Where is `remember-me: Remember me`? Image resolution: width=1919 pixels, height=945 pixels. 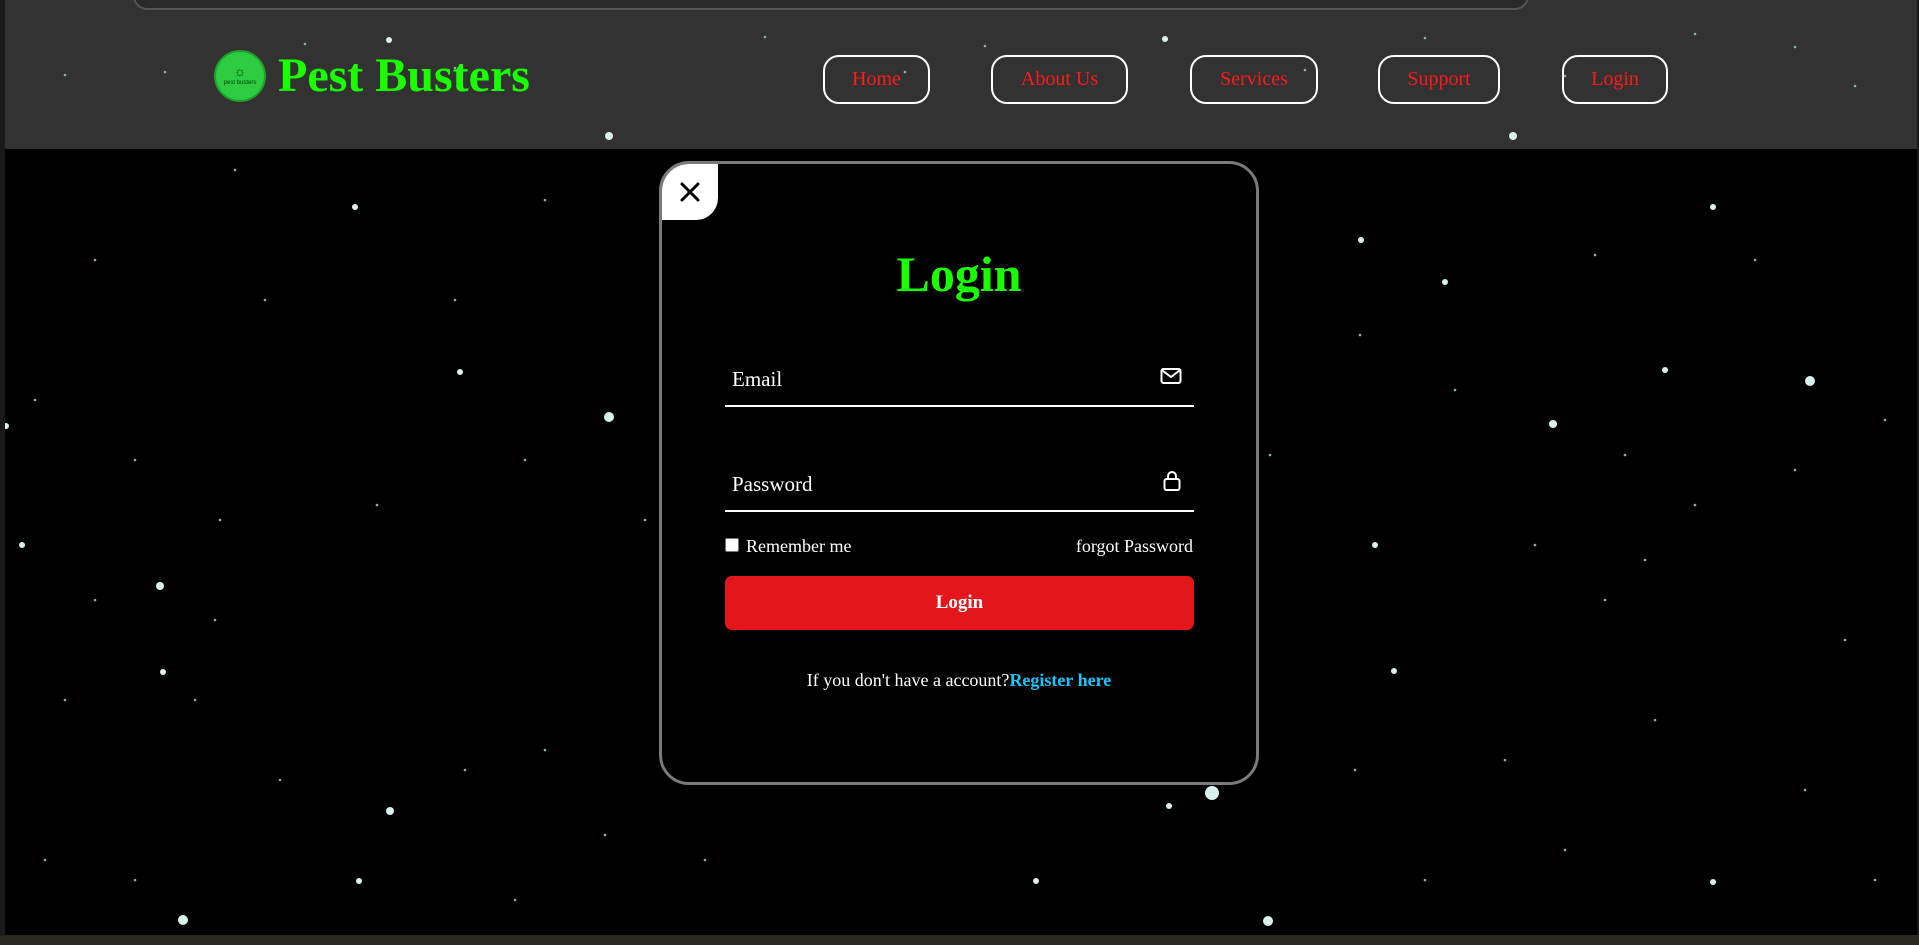 remember-me: Remember me is located at coordinates (788, 546).